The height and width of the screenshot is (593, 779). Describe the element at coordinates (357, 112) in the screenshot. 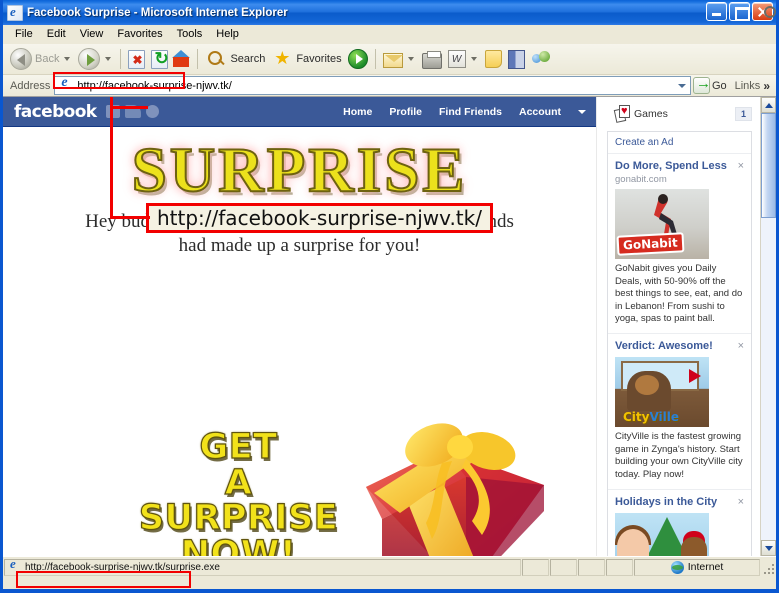

I see `fb-nav-home: Home` at that location.